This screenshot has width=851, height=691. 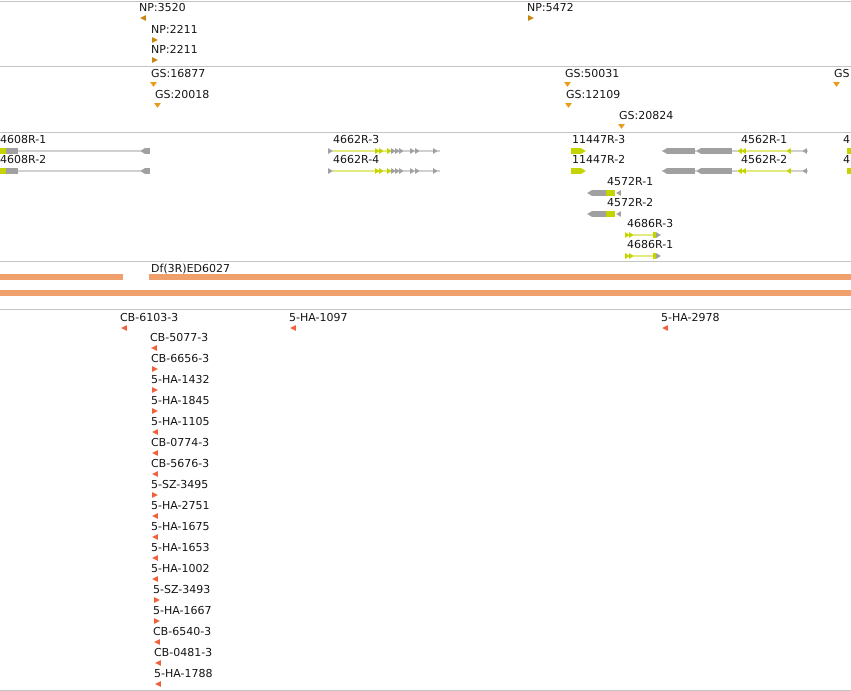 I want to click on feature-label: NP:5472, so click(x=550, y=8).